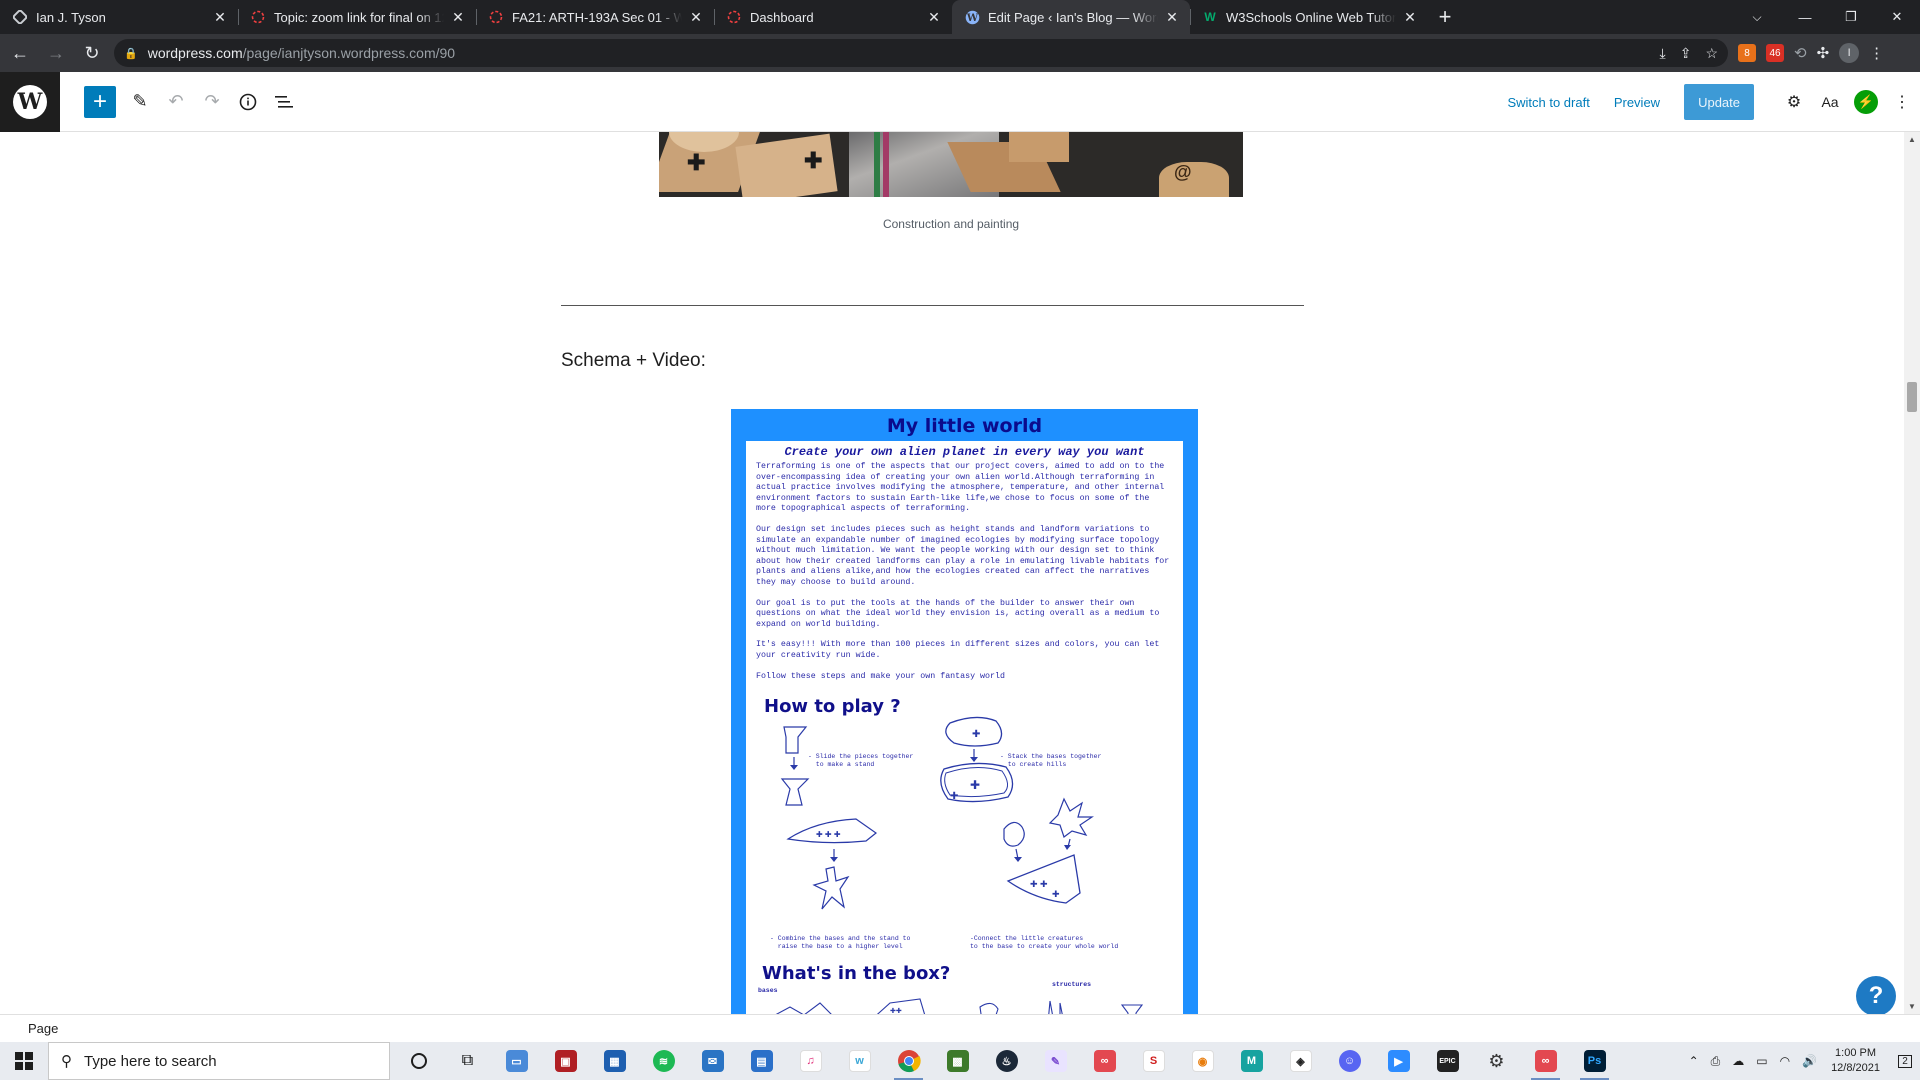 The image size is (1920, 1080). Describe the element at coordinates (1663, 53) in the screenshot. I see `install-icon: ⤓` at that location.